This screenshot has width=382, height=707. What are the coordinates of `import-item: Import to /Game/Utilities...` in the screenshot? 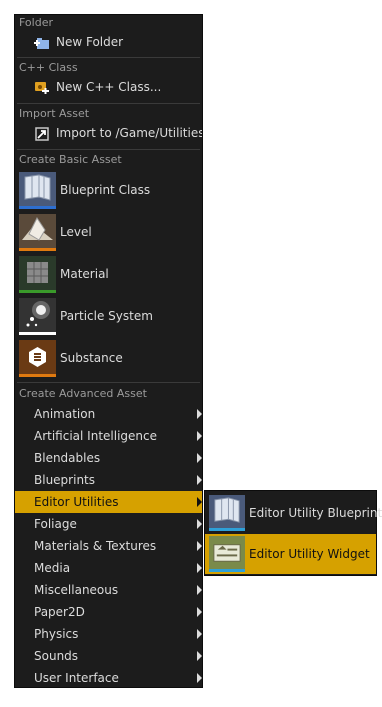 It's located at (108, 133).